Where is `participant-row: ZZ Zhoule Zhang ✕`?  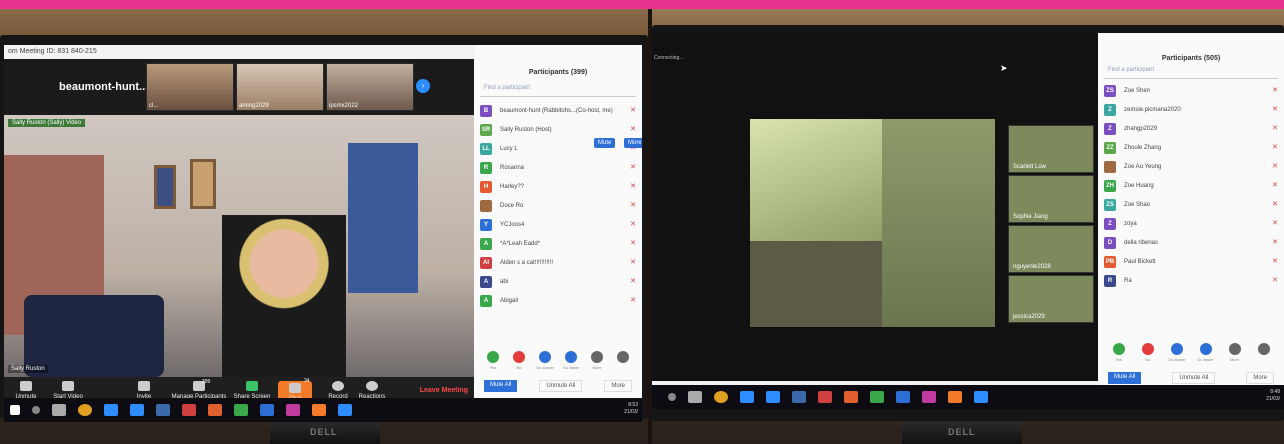 participant-row: ZZ Zhoule Zhang ✕ is located at coordinates (1191, 147).